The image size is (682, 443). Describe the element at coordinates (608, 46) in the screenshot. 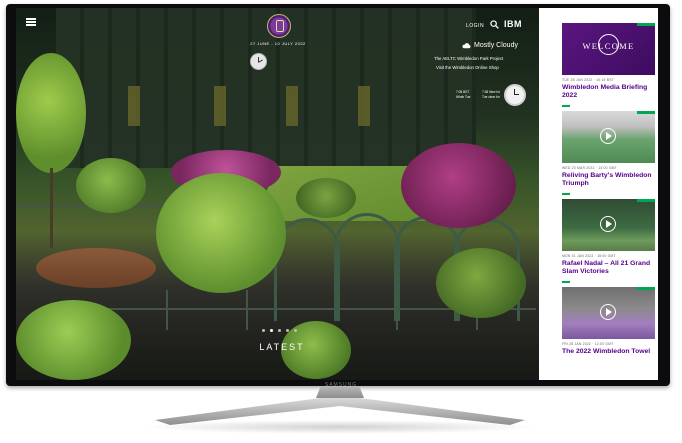

I see `thumb-text: WELCOME` at that location.